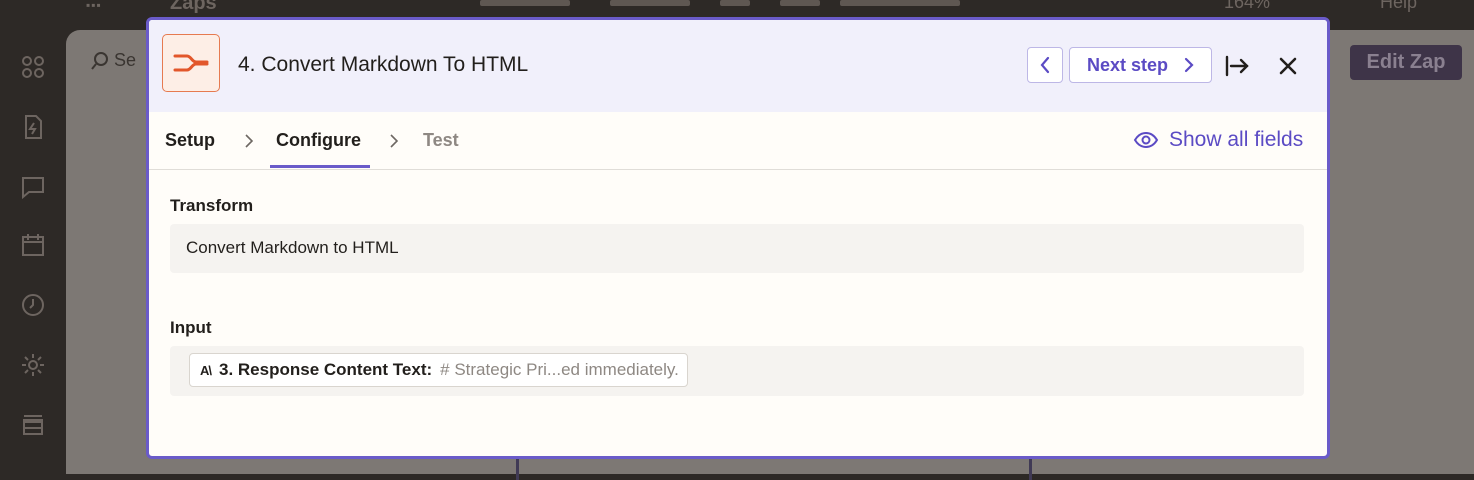 The image size is (1474, 480). What do you see at coordinates (326, 369) in the screenshot?
I see `pill-label: 3. Response Content Text:` at bounding box center [326, 369].